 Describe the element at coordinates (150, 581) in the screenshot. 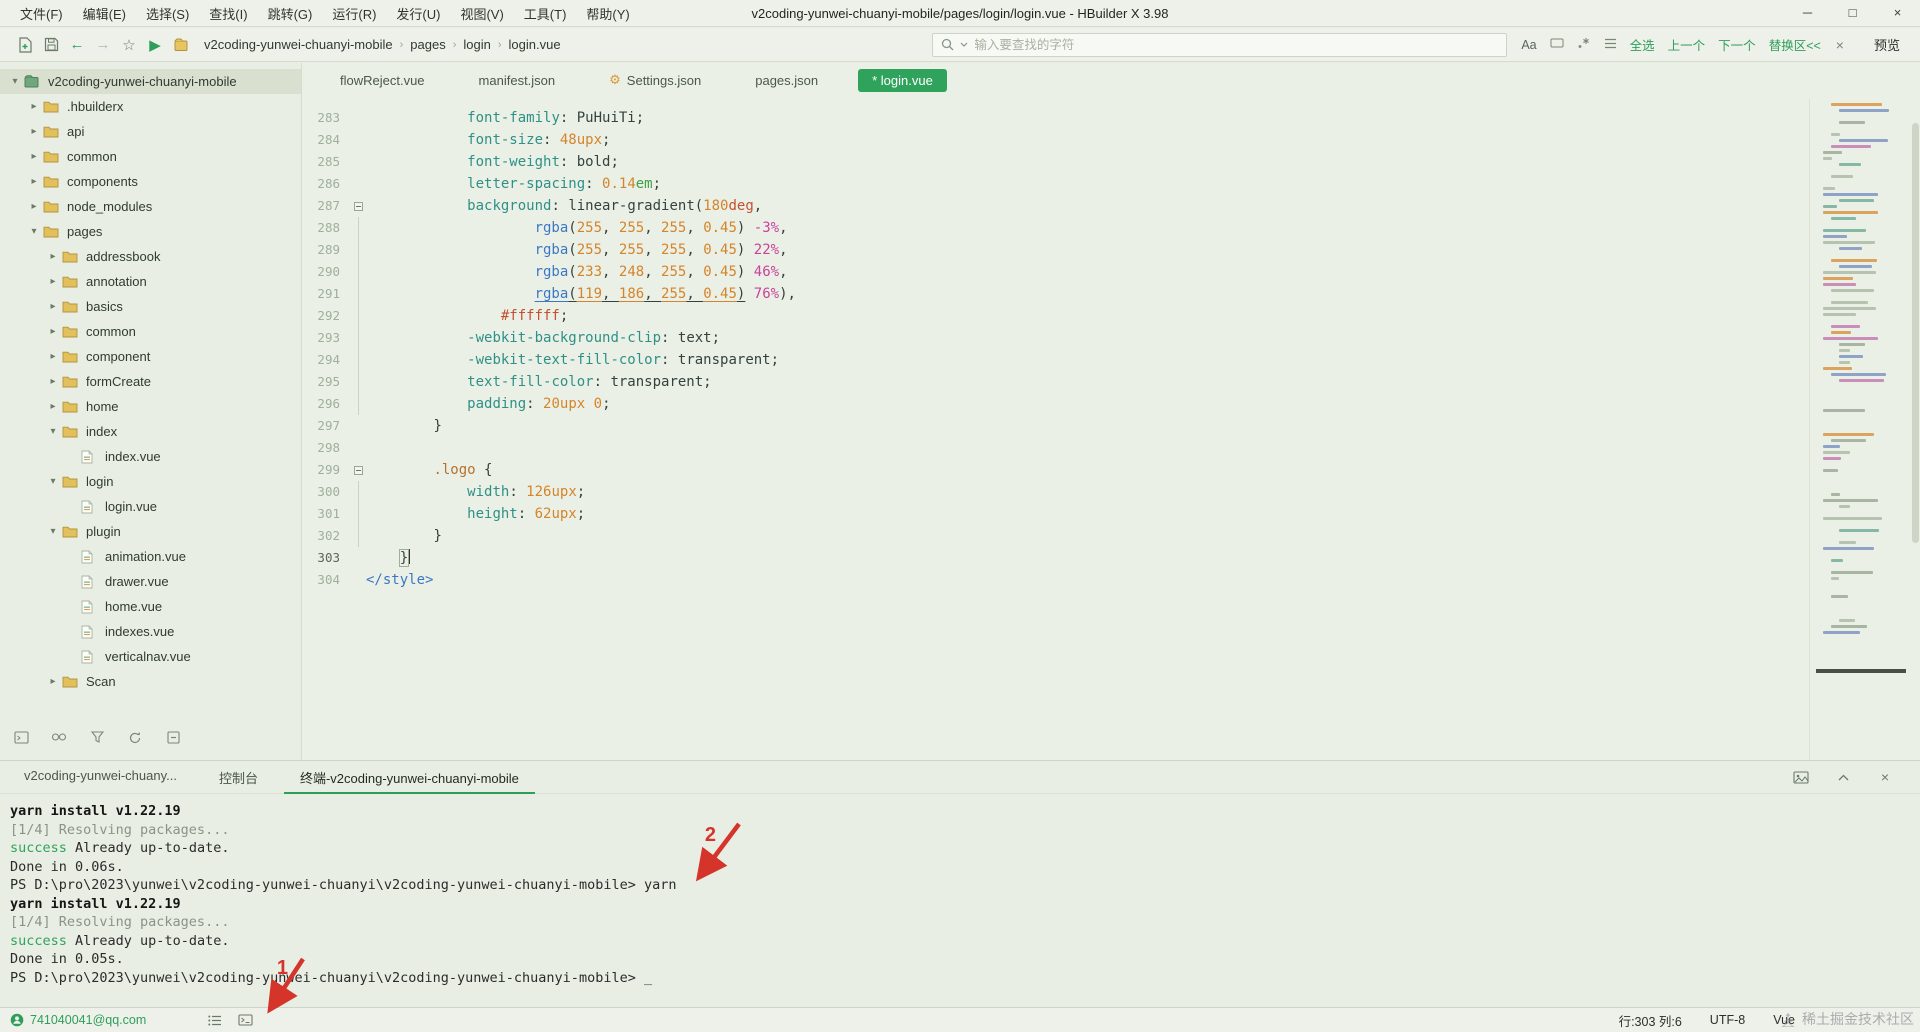

I see `tree-item-drawer.vue: drawer.vue` at that location.